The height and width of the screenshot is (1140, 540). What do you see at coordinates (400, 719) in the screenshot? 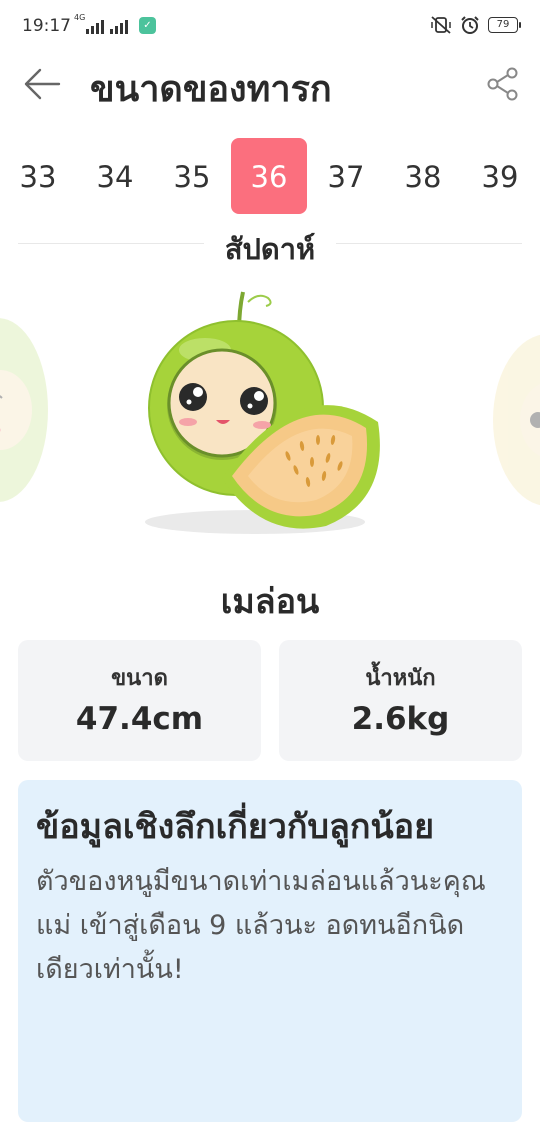
I see `weight-value: 2.6kg` at bounding box center [400, 719].